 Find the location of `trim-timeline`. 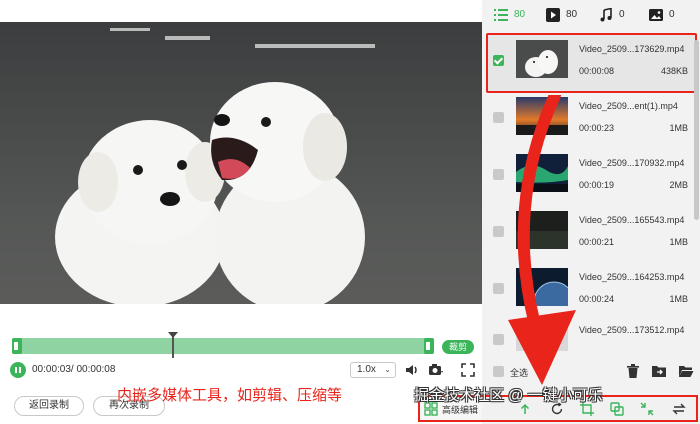

trim-timeline is located at coordinates (223, 345).